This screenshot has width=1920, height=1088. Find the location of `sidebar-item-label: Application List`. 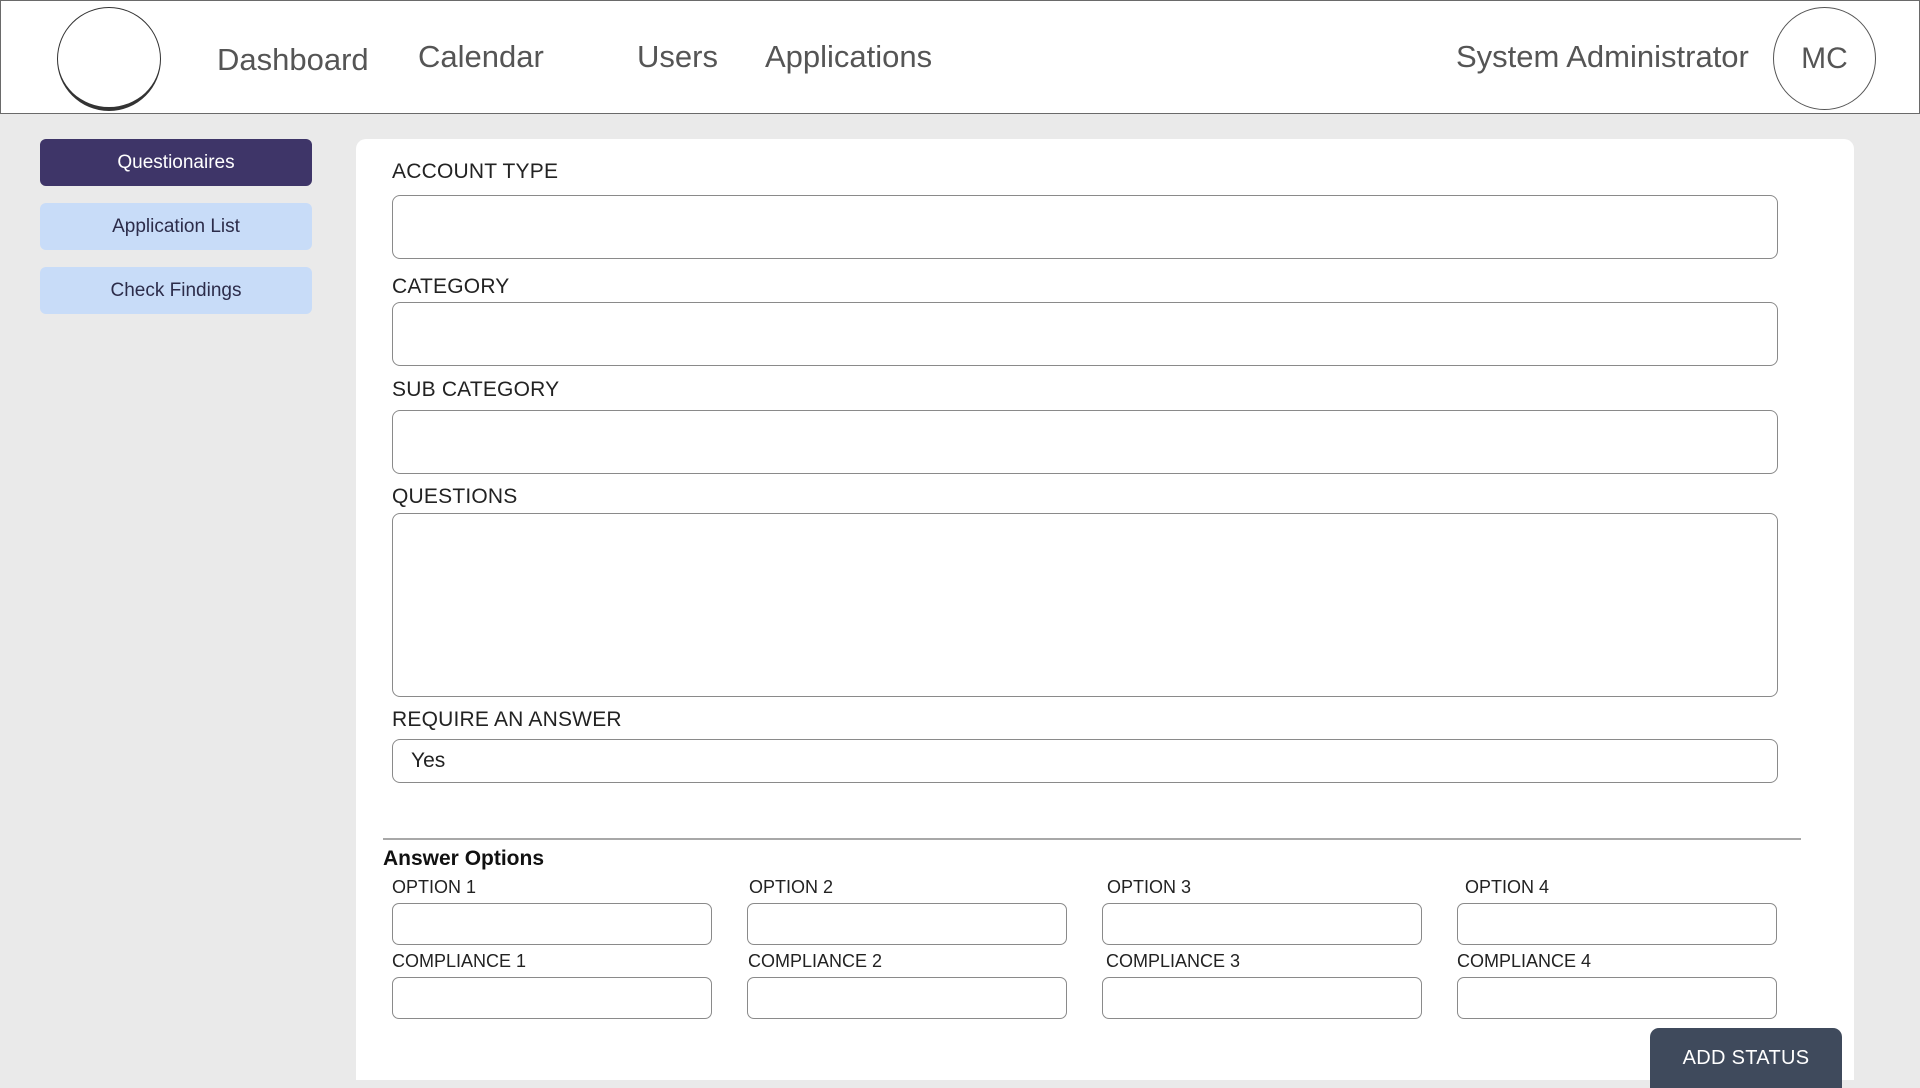

sidebar-item-label: Application List is located at coordinates (176, 226).